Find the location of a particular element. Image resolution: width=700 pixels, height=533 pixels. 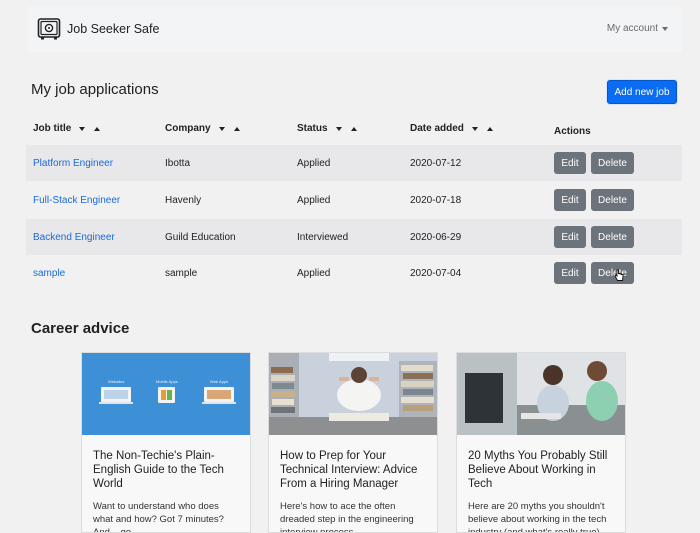

account-label: My account is located at coordinates (632, 28).